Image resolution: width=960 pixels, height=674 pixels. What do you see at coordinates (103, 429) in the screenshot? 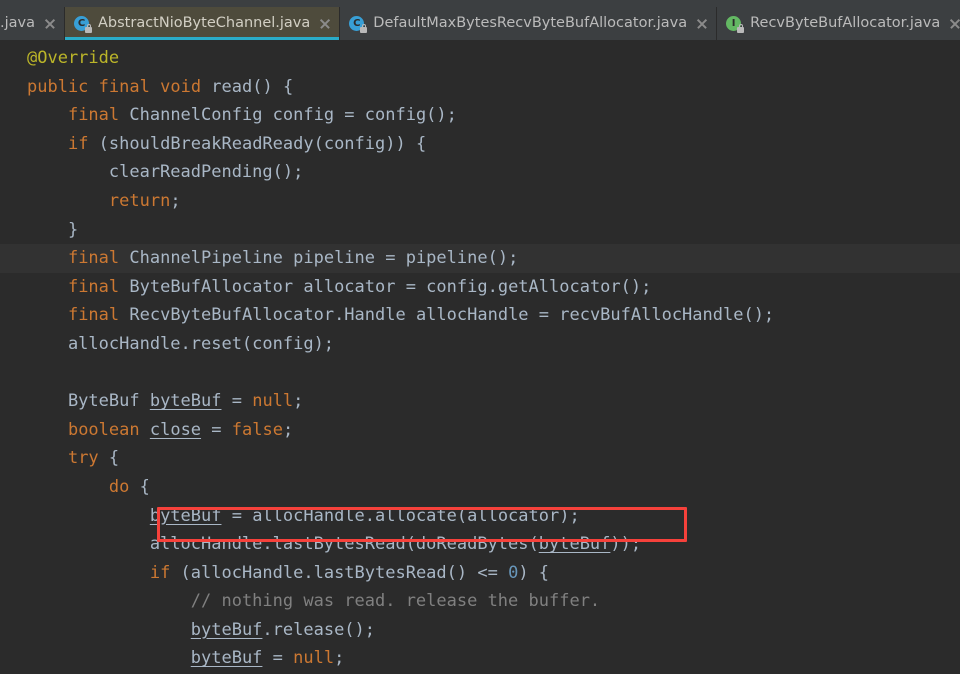
I see `code-token-kw: boolean` at bounding box center [103, 429].